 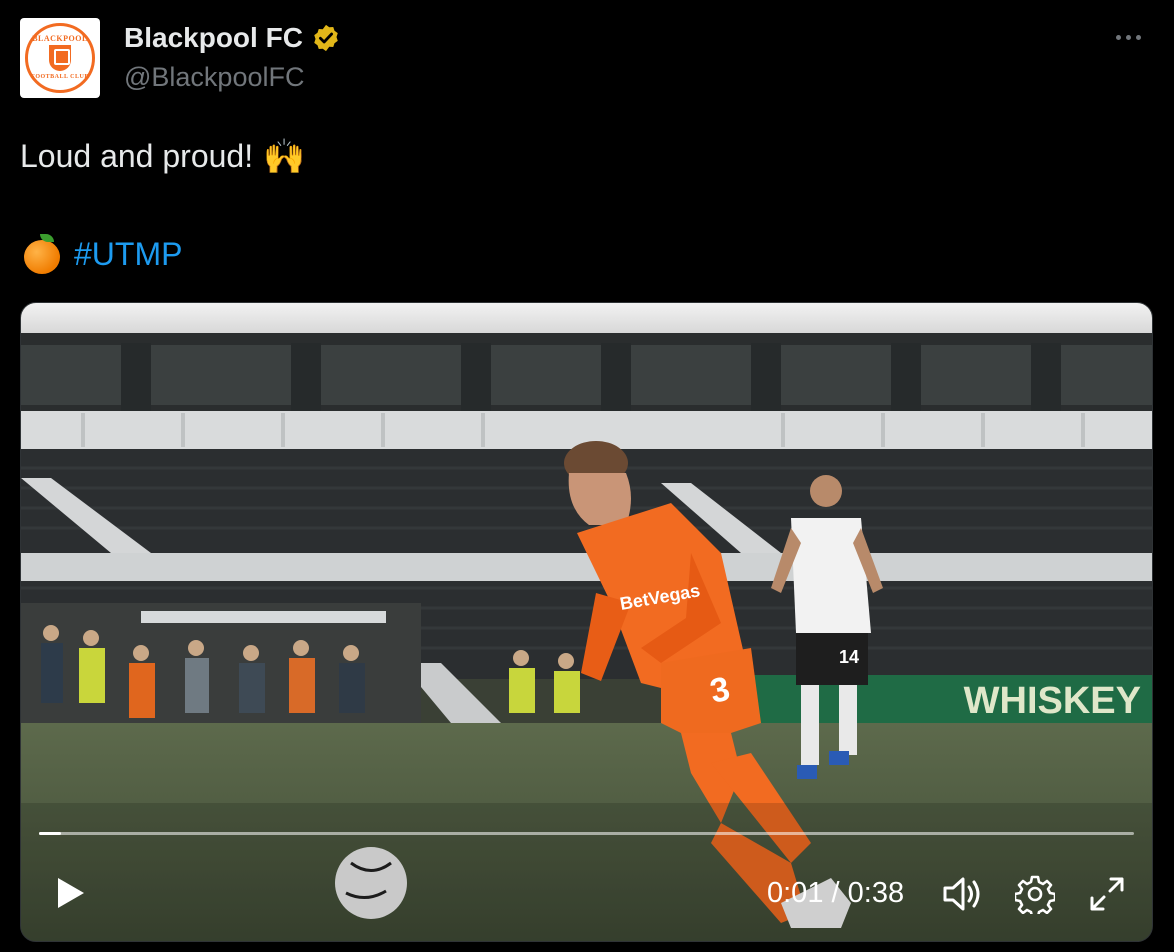 What do you see at coordinates (962, 894) in the screenshot?
I see `volume-icon` at bounding box center [962, 894].